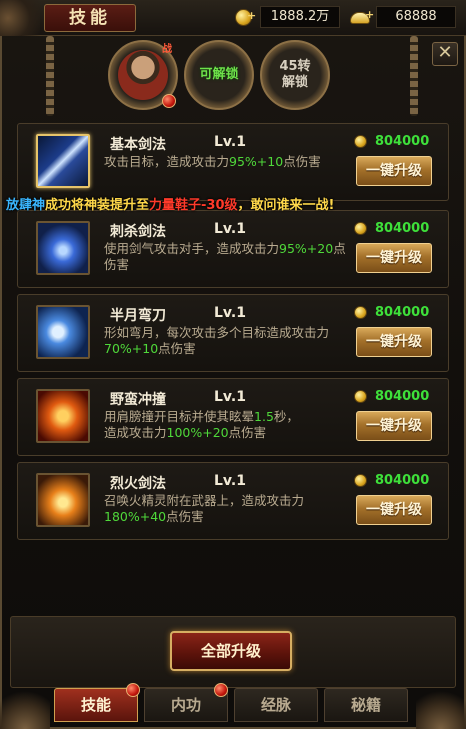  I want to click on top-bar: 技能 1888.2万 68888, so click(233, 18).